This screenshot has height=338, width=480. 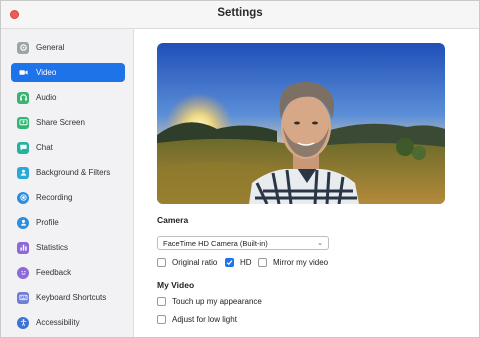 I want to click on record-icon, so click(x=23, y=197).